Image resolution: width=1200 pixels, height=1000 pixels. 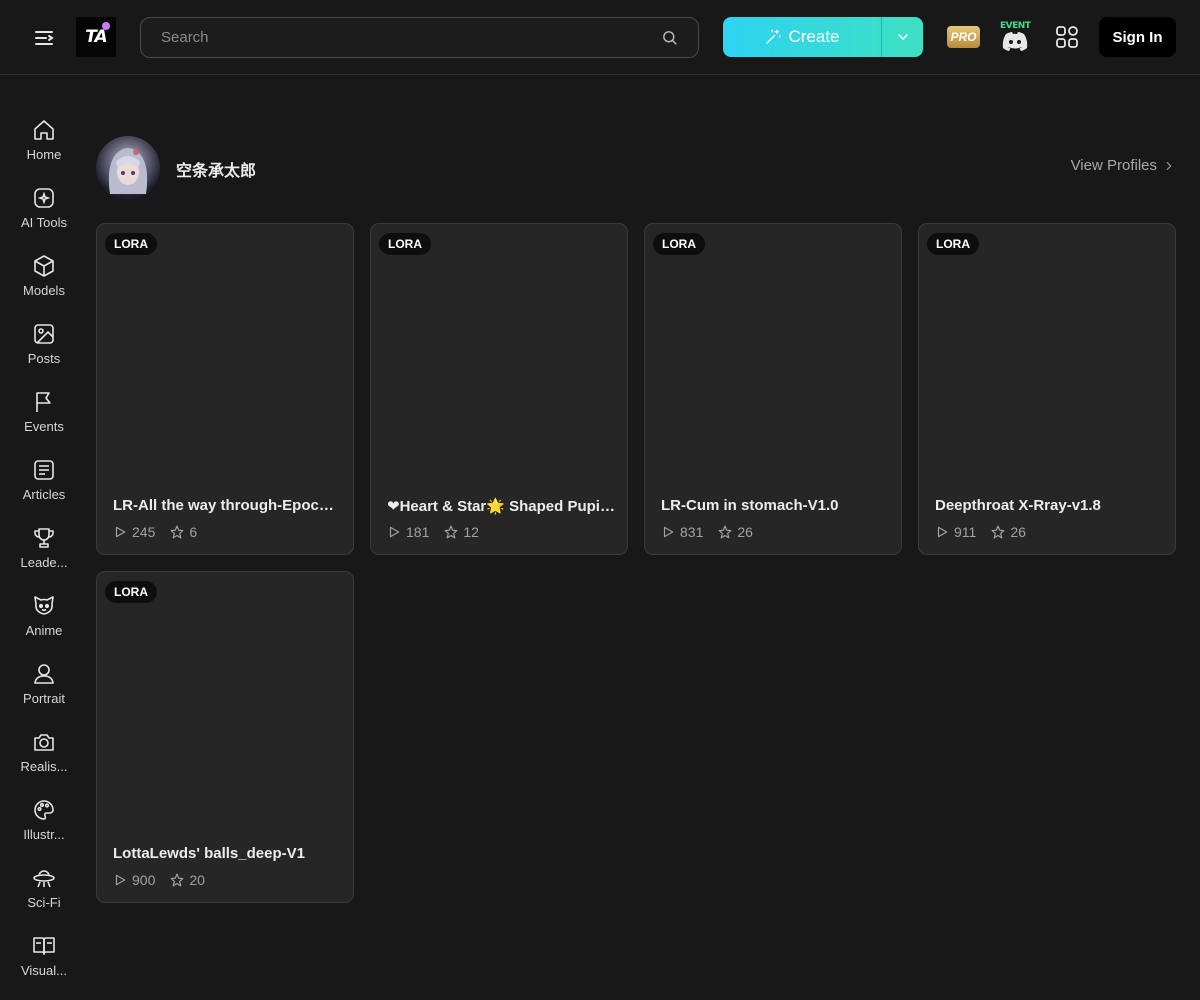 I want to click on sign-in-button: Sign In, so click(x=1137, y=37).